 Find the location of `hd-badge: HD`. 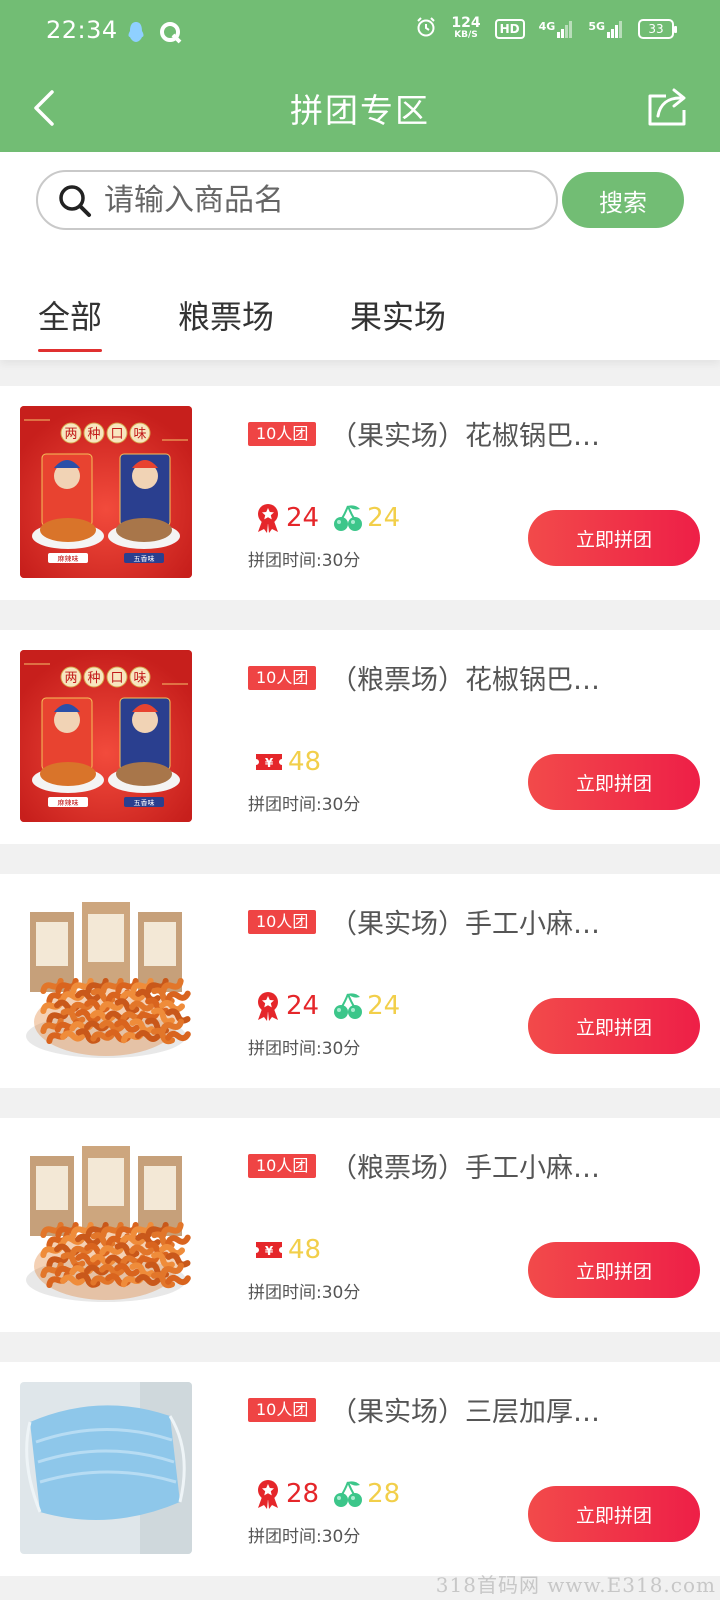

hd-badge: HD is located at coordinates (509, 29).